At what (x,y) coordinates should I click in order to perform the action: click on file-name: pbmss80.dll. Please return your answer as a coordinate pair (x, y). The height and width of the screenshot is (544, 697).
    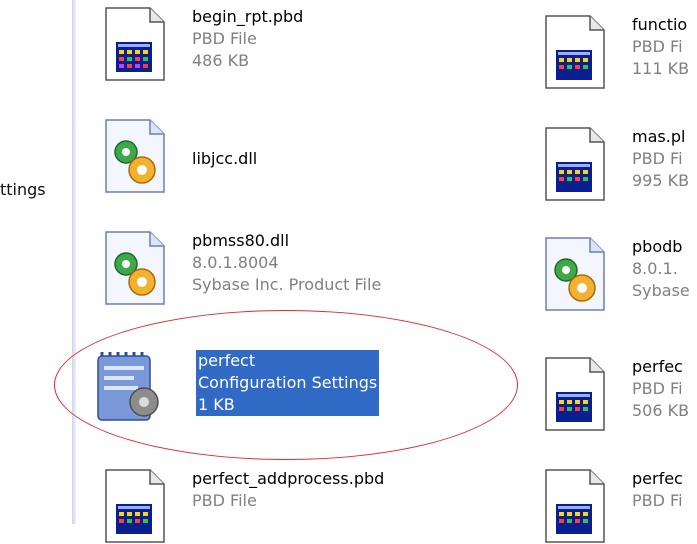
    Looking at the image, I should click on (241, 240).